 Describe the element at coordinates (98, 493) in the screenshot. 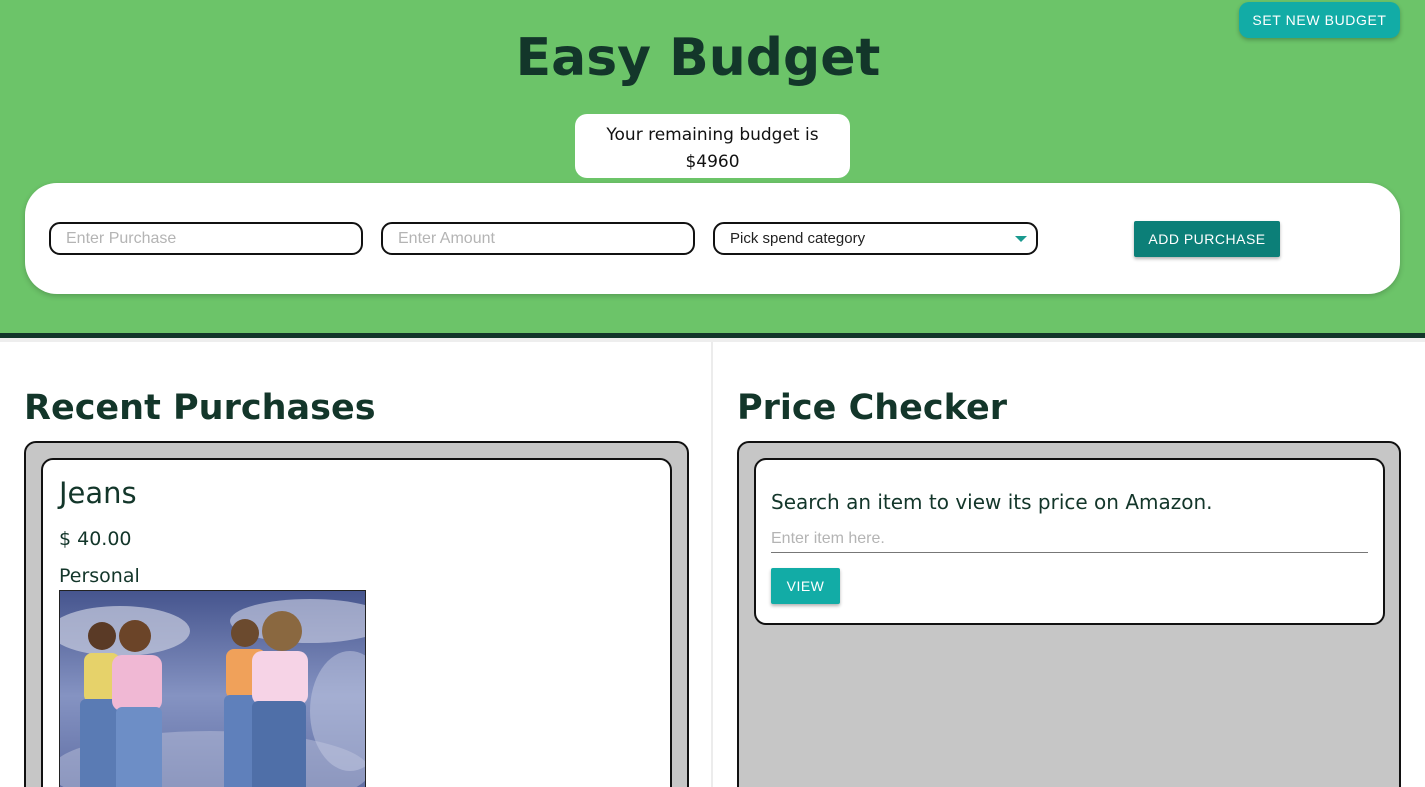

I see `purchase-name: Jeans` at that location.